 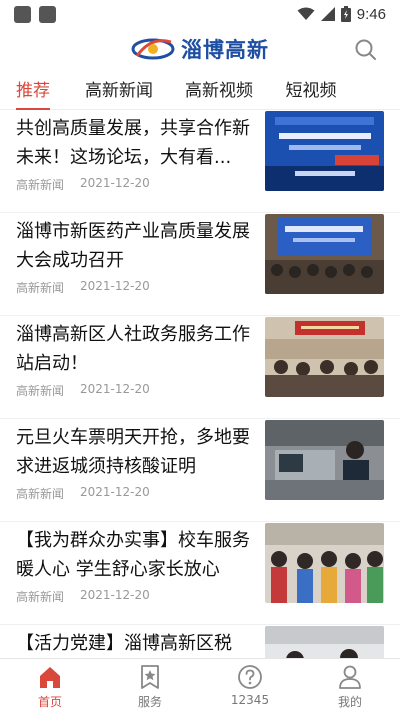 I want to click on news-item: 淄博市新医药产业高质量发展大会成功召开 高新新闻 2021-12-20, so click(x=200, y=264).